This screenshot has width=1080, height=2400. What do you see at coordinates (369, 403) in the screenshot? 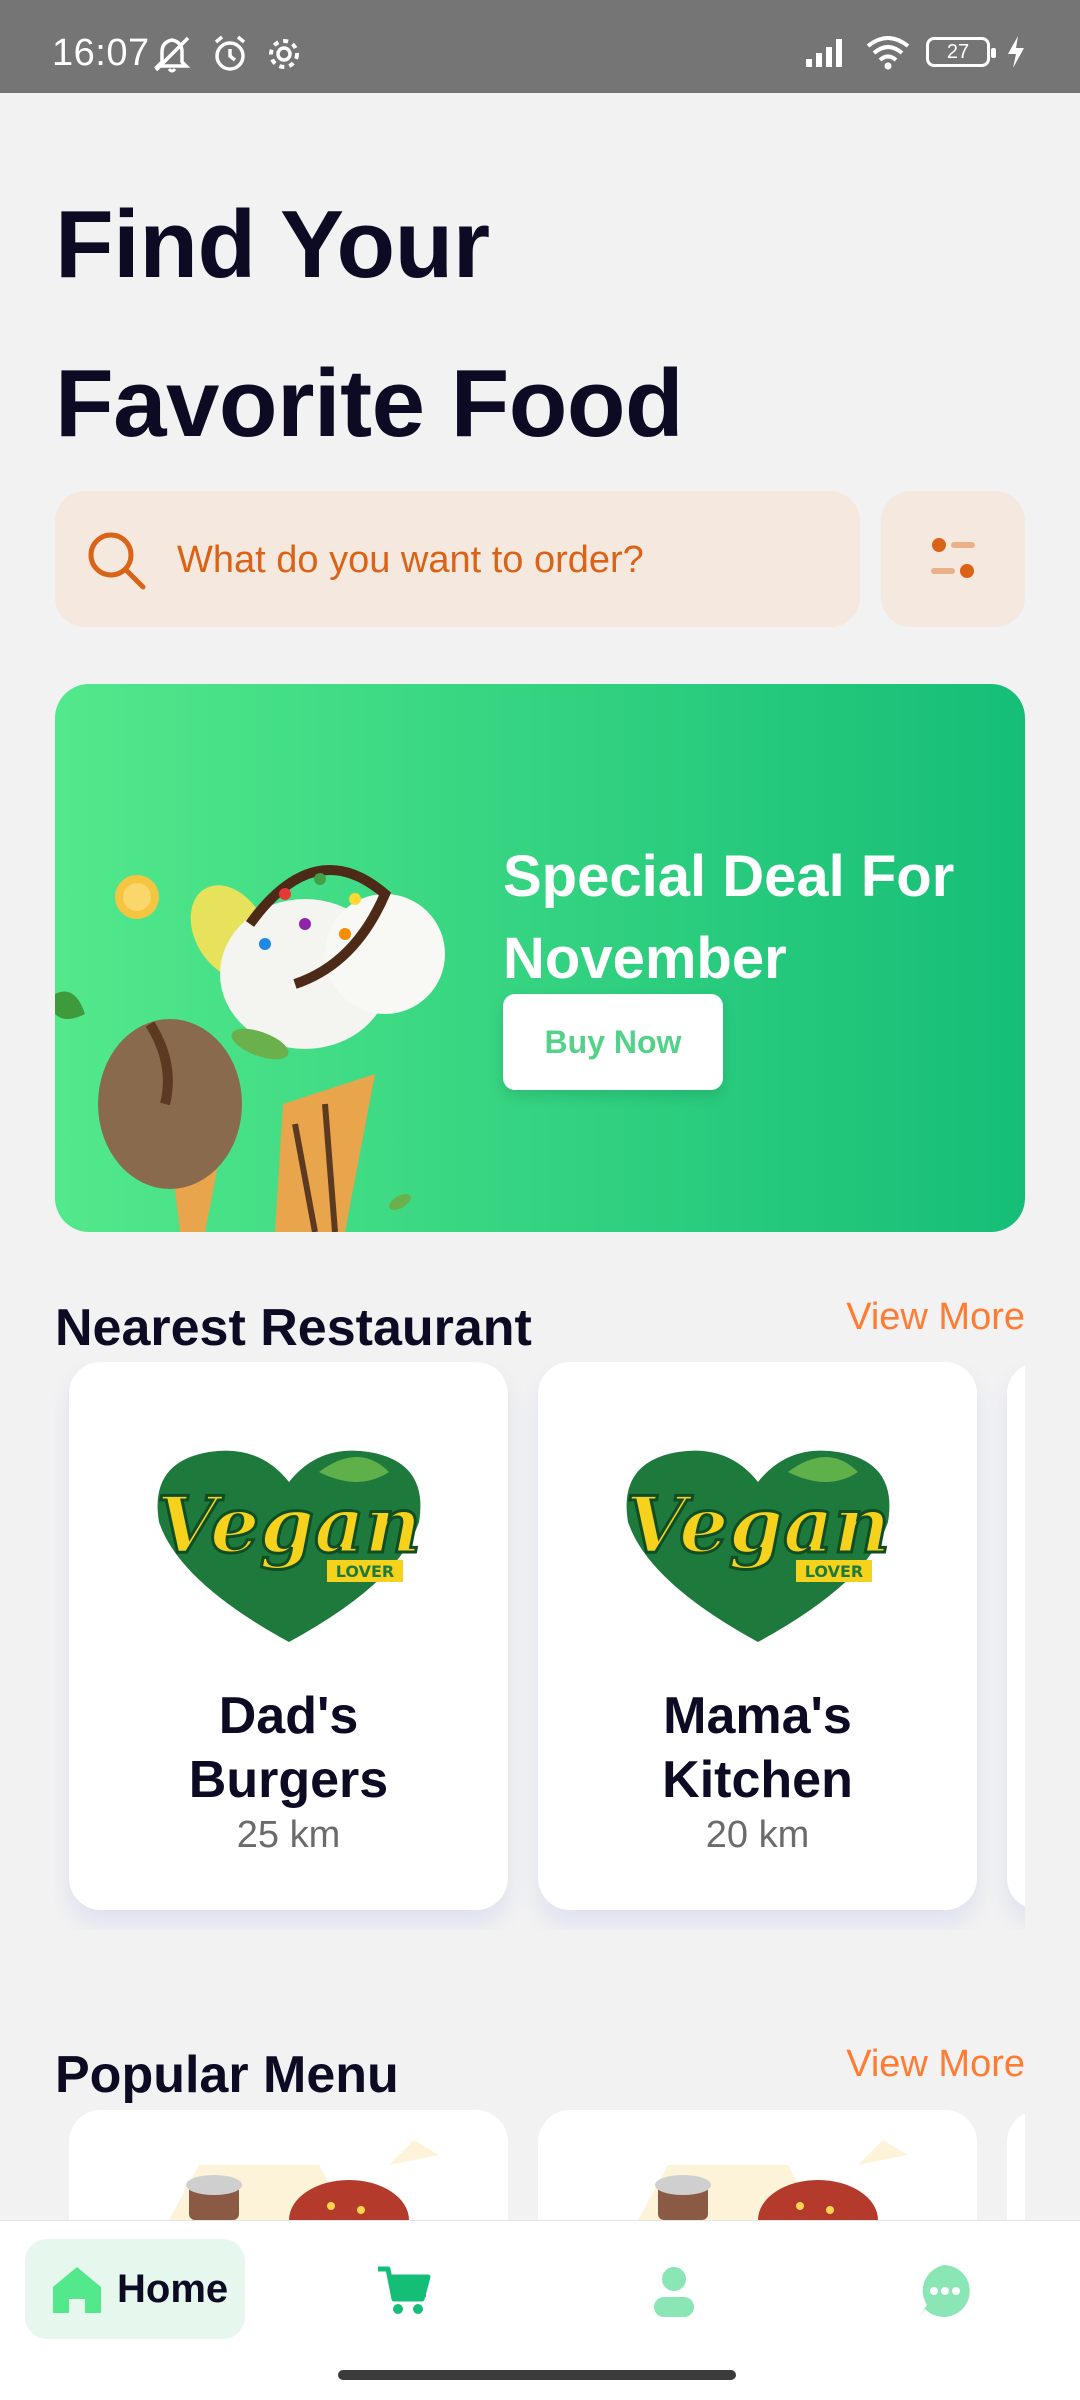
I see `page-title-line2: Favorite Food` at bounding box center [369, 403].